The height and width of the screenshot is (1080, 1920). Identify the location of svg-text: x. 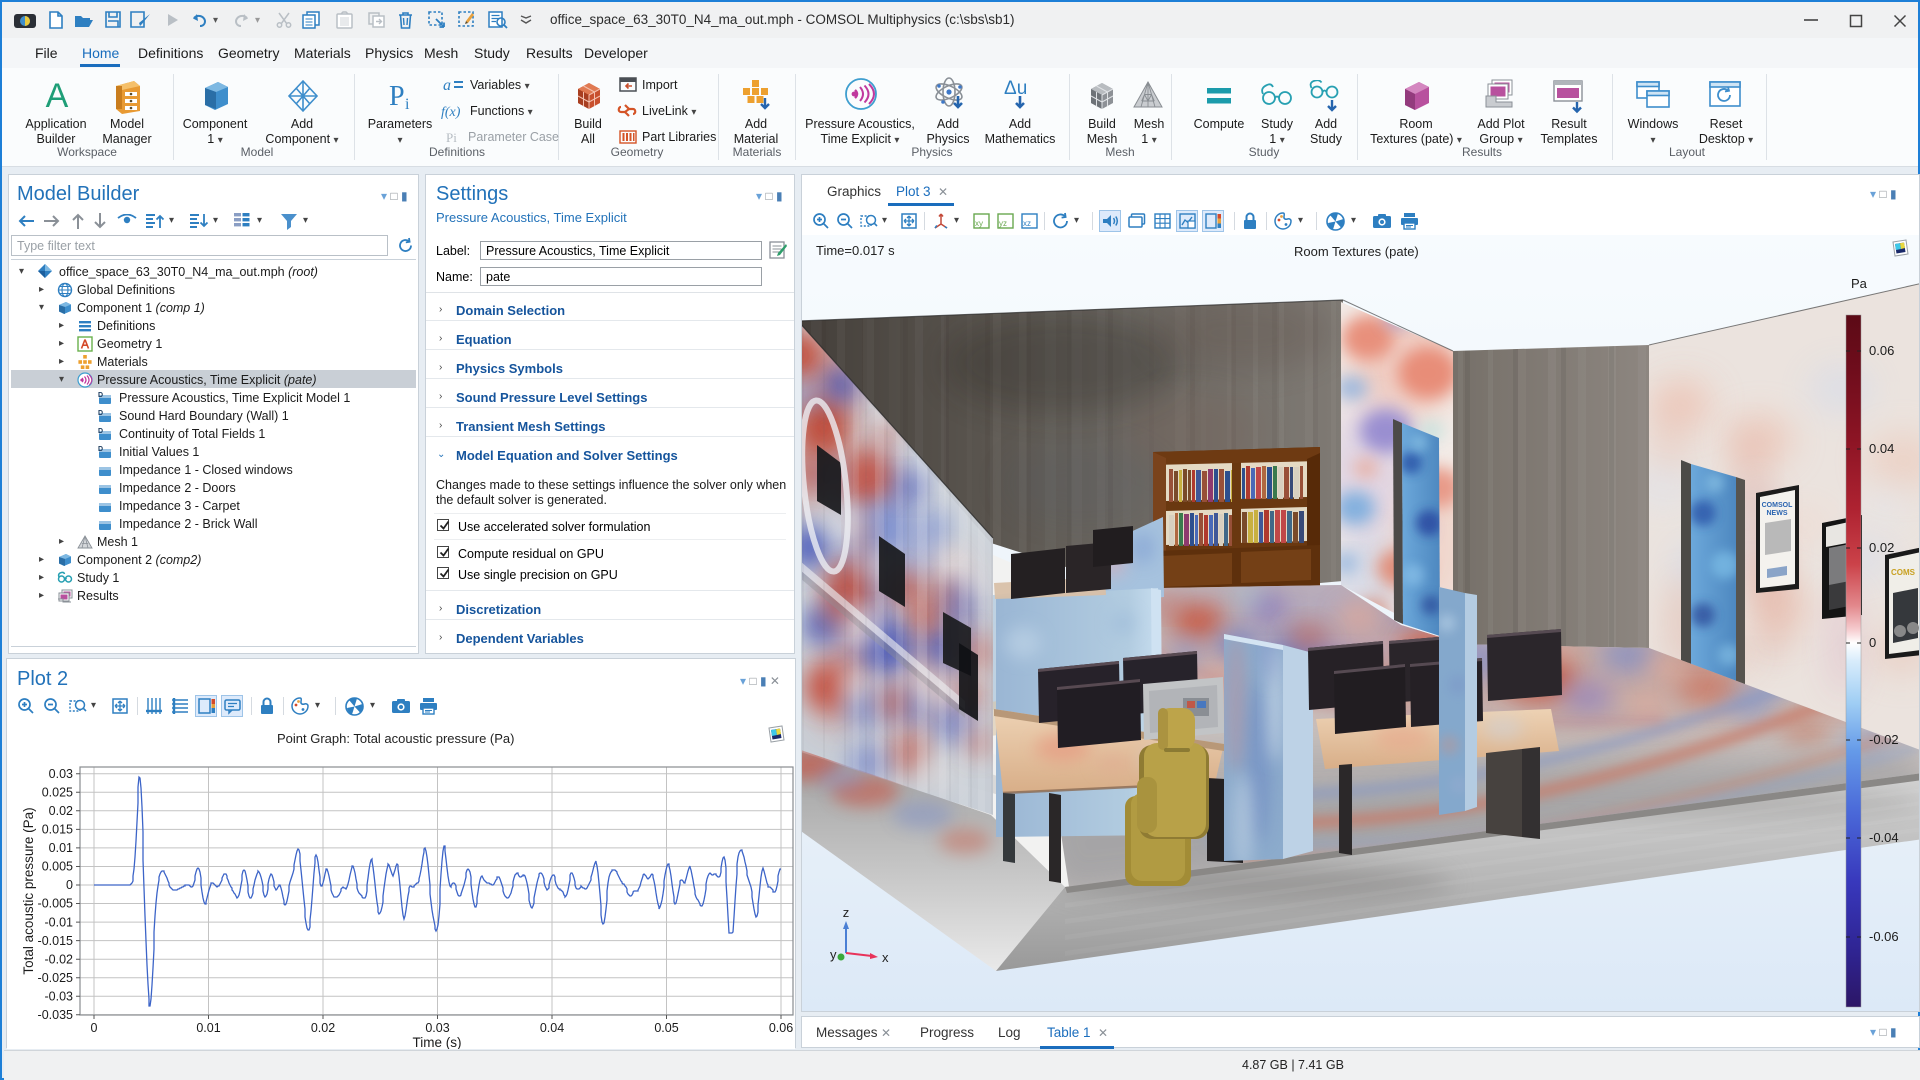
(885, 957).